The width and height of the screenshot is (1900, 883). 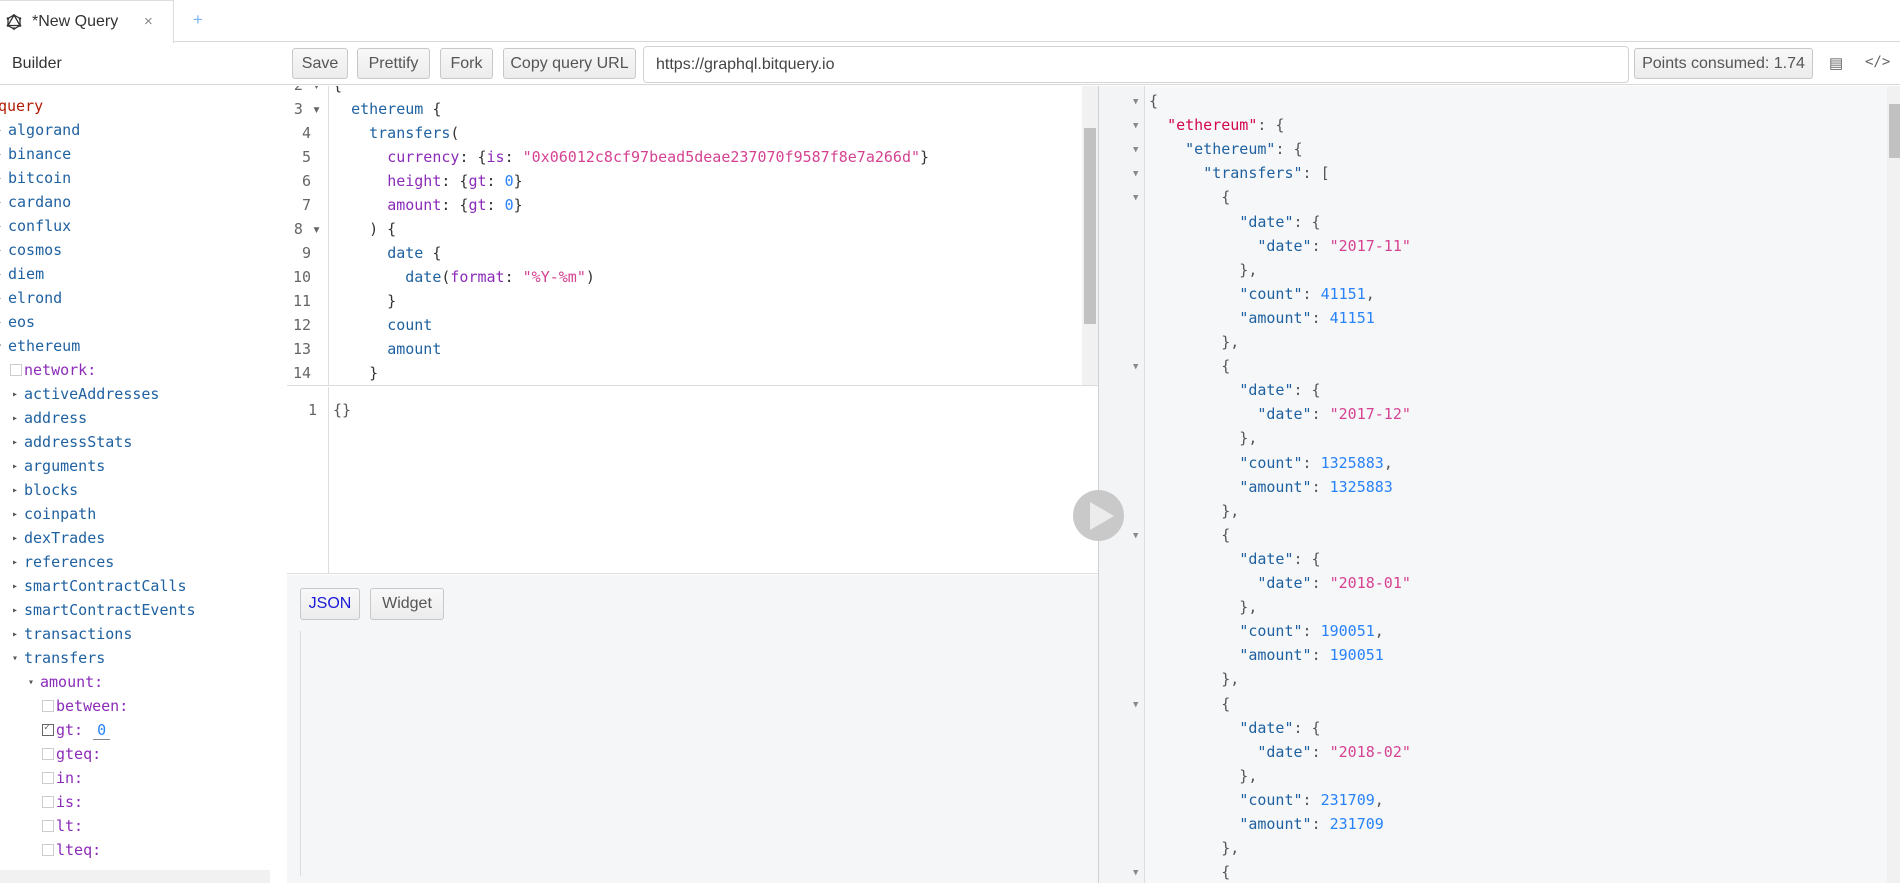 What do you see at coordinates (393, 63) in the screenshot?
I see `prettify-button: Prettify` at bounding box center [393, 63].